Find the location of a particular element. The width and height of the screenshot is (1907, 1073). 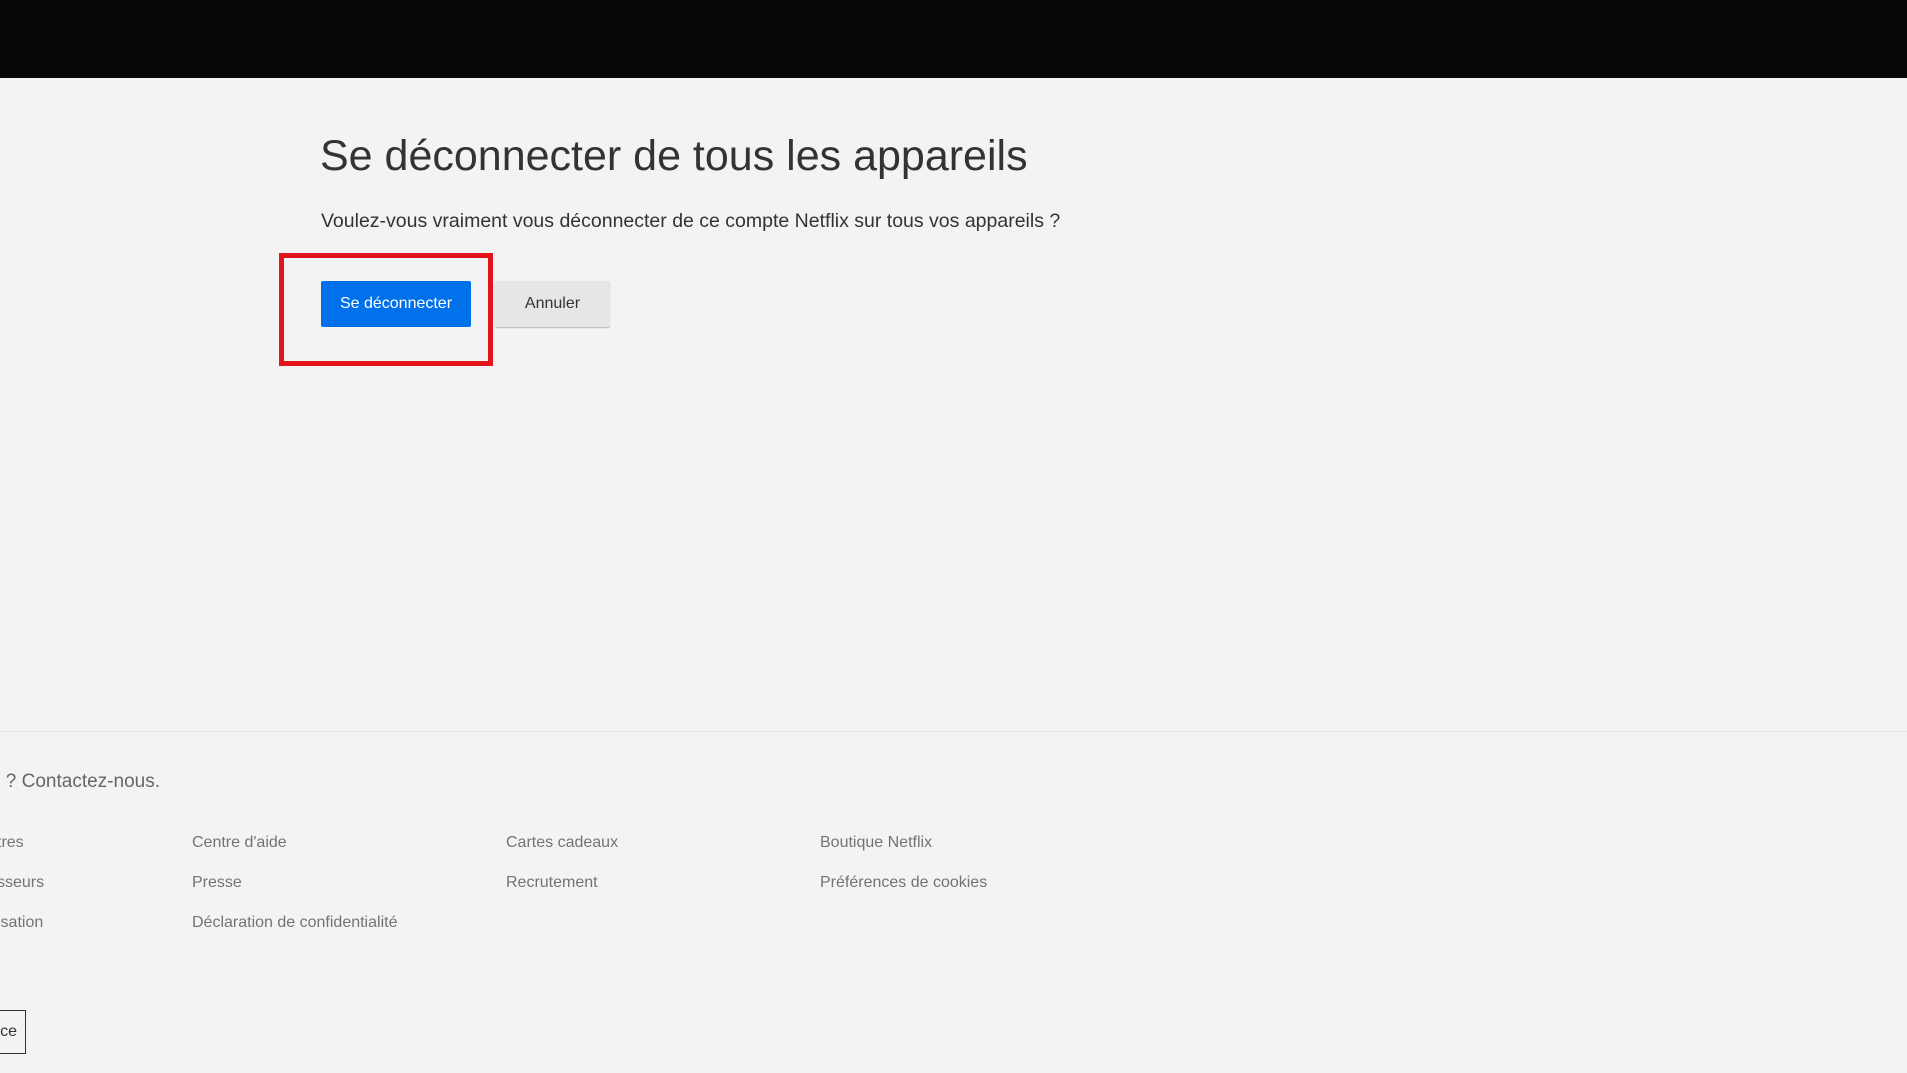

footer-link-gift-cards: Cartes cadeaux is located at coordinates (562, 843).